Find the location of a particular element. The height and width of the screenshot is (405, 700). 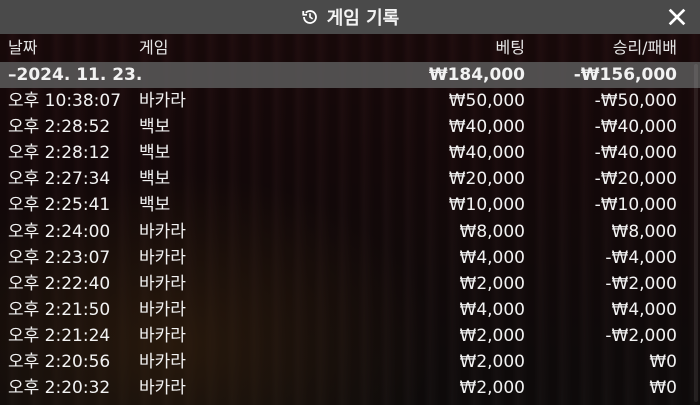

col-bet: 베팅 is located at coordinates (510, 47).